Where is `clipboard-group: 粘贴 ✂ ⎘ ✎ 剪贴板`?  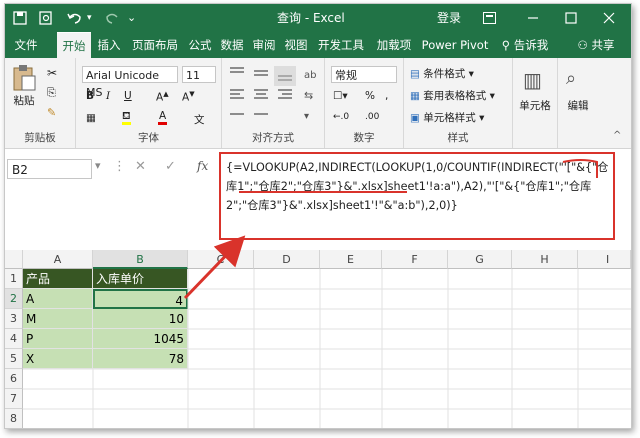 clipboard-group: 粘贴 ✂ ⎘ ✎ 剪贴板 is located at coordinates (40, 103).